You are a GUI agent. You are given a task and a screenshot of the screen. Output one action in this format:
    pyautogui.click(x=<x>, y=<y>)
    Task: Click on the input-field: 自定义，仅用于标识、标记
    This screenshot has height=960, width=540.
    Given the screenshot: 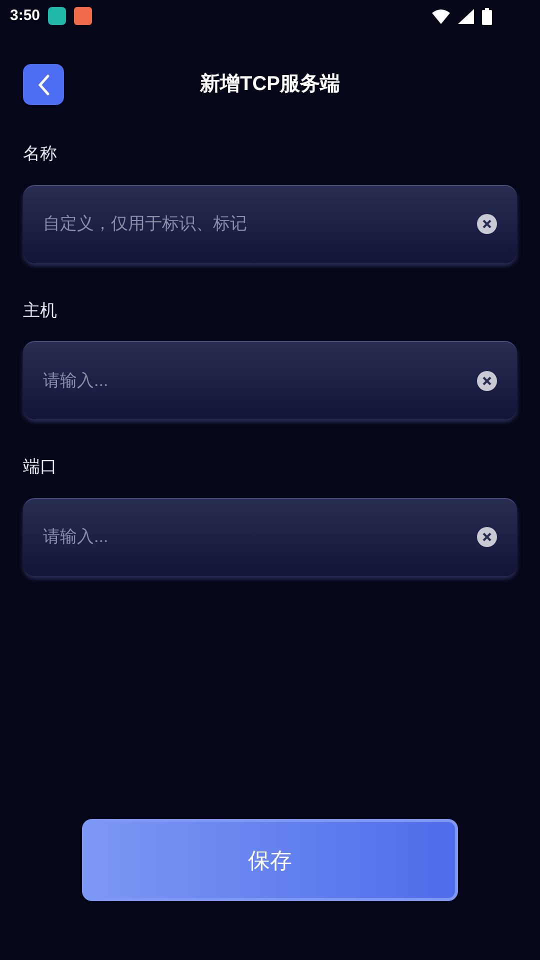 What is the action you would take?
    pyautogui.click(x=270, y=223)
    